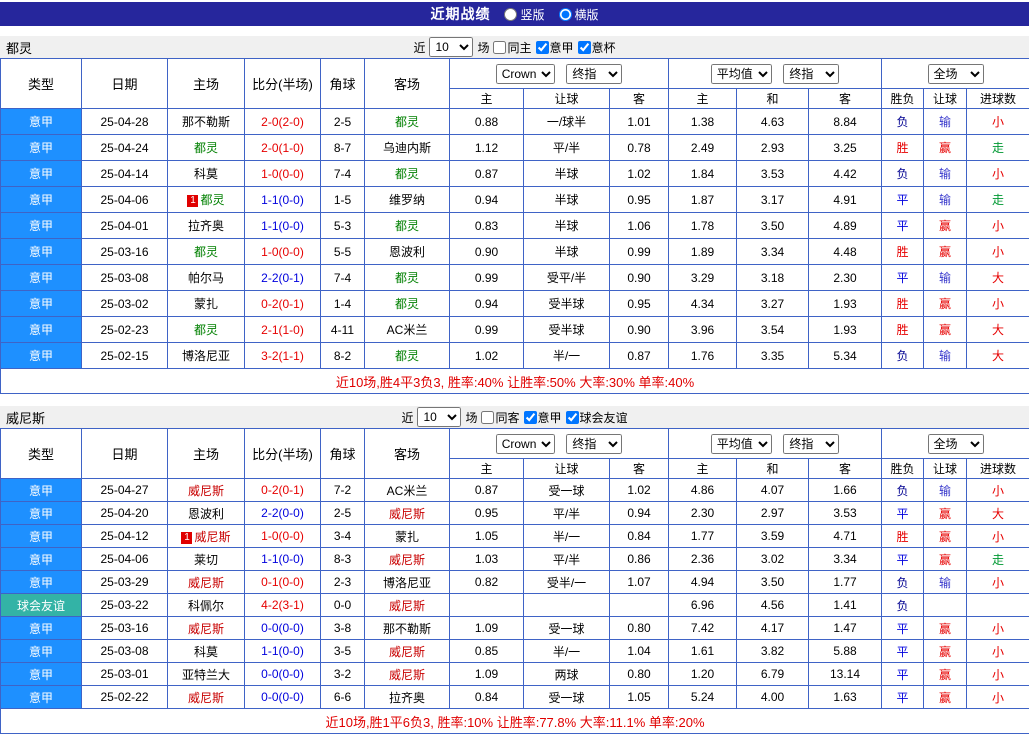 Image resolution: width=1029 pixels, height=735 pixels. What do you see at coordinates (845, 536) in the screenshot?
I see `cell-euro-away-odds: 4.71` at bounding box center [845, 536].